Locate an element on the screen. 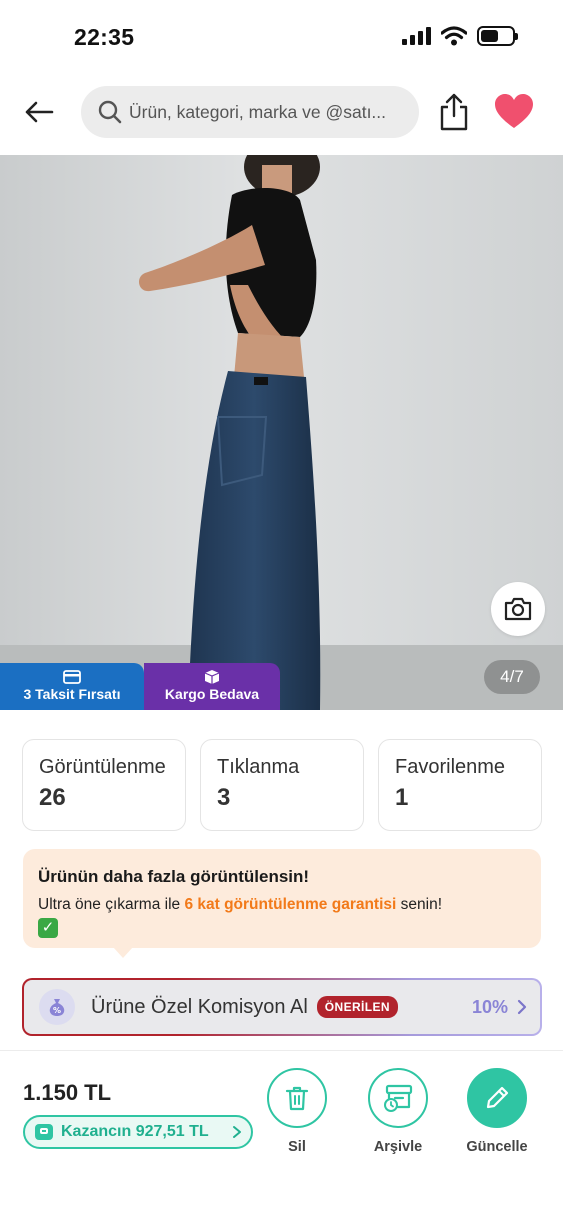 The image size is (563, 1219). image-page-indicator: 4/7 is located at coordinates (512, 677).